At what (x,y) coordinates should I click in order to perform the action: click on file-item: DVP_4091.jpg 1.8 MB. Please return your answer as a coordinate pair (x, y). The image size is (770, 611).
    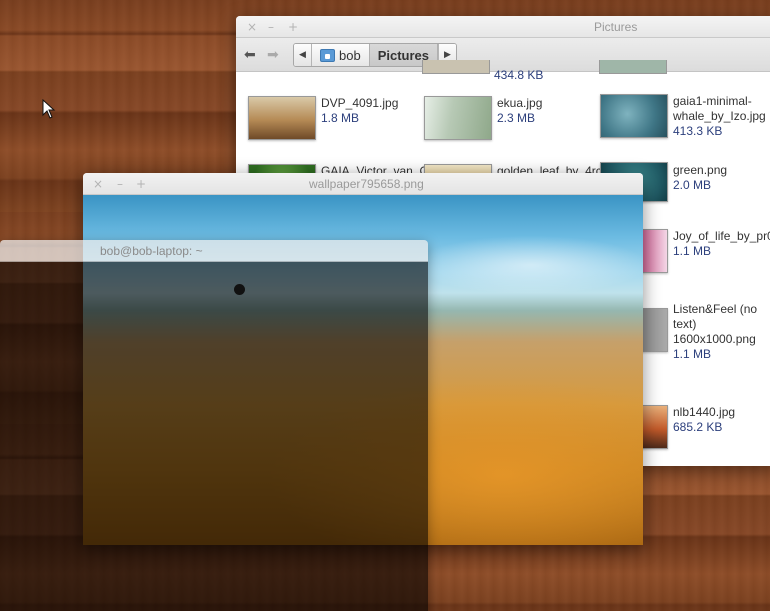
    Looking at the image, I should click on (333, 120).